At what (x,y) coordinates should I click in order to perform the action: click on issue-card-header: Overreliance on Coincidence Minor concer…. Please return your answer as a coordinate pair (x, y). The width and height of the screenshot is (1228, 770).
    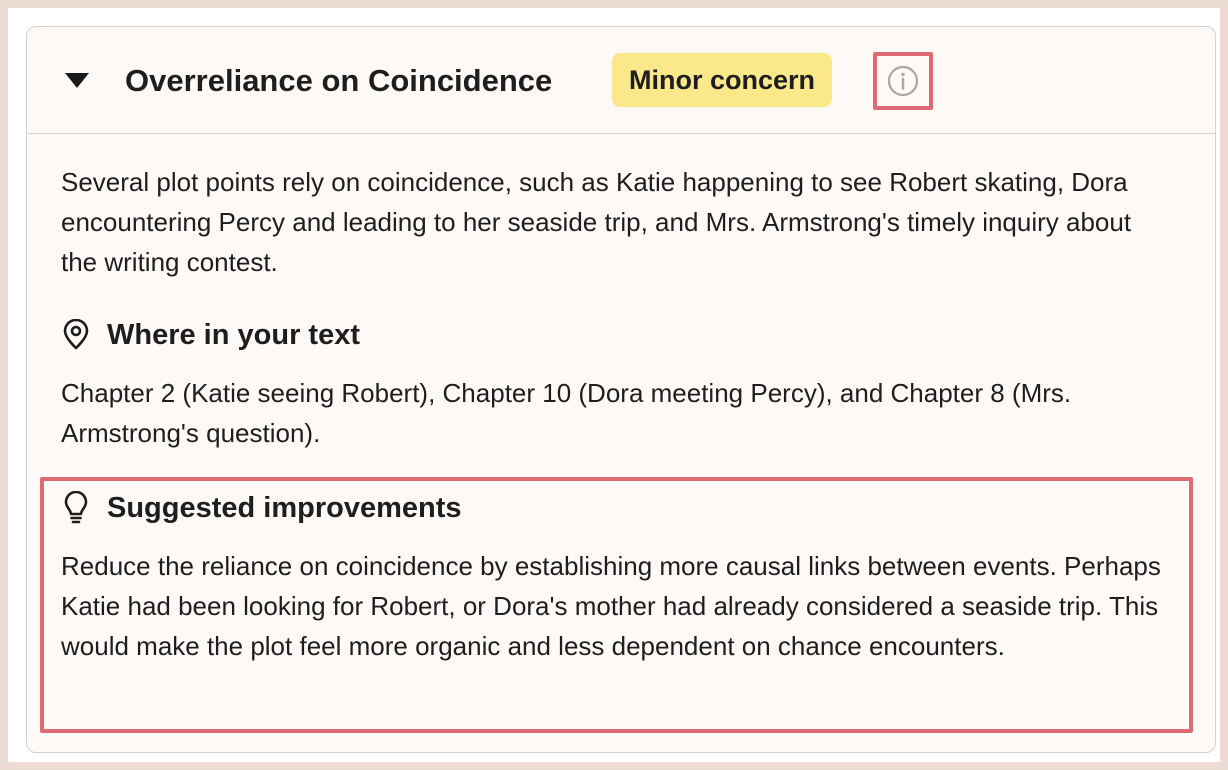
    Looking at the image, I should click on (621, 80).